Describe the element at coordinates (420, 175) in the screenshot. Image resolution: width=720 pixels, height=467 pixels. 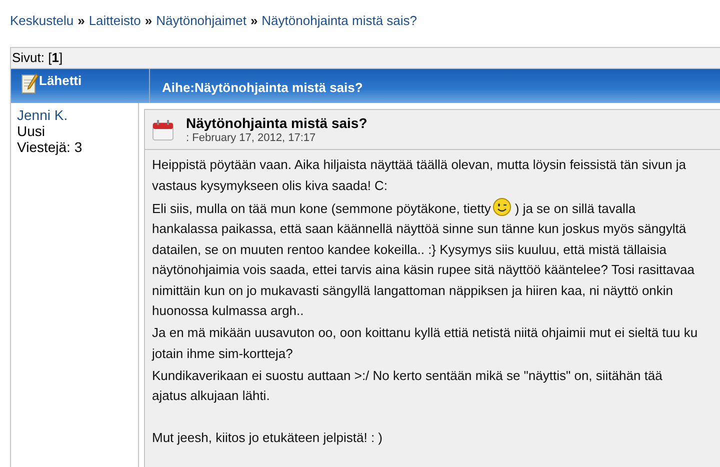
I see `post-paragraph: Heippistä pöytään vaan. Aika hiljaista näyttää täällä olevan, mutta löysin feissistä tän sivun ja vastaus kysymykseen olis kiva saada! C:` at that location.